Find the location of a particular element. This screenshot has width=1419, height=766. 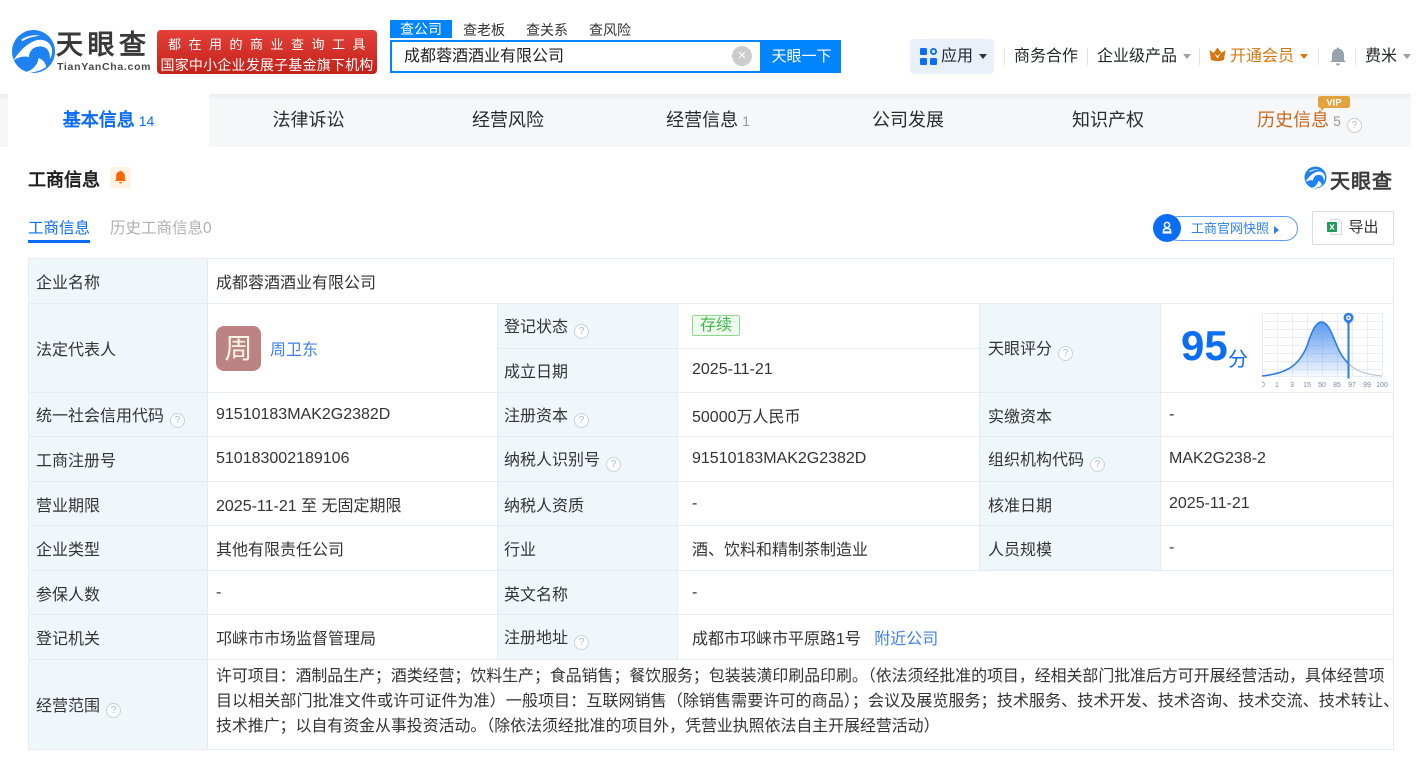

svg-text: 85 is located at coordinates (1337, 385).